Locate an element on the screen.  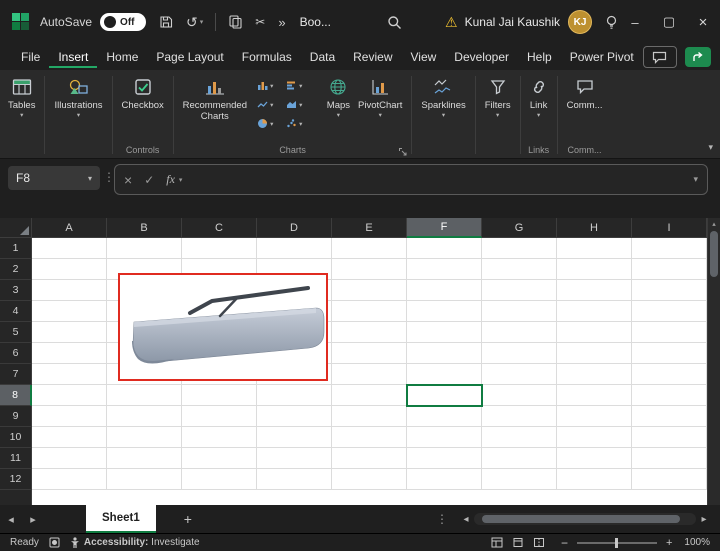
zoom-level: 100% is located at coordinates (697, 542).